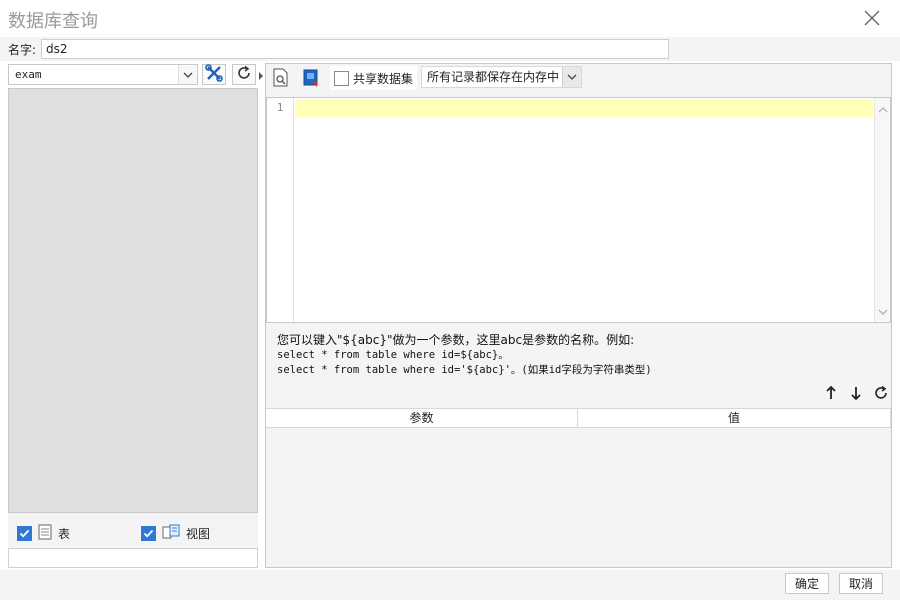  I want to click on move-down-button, so click(856, 393).